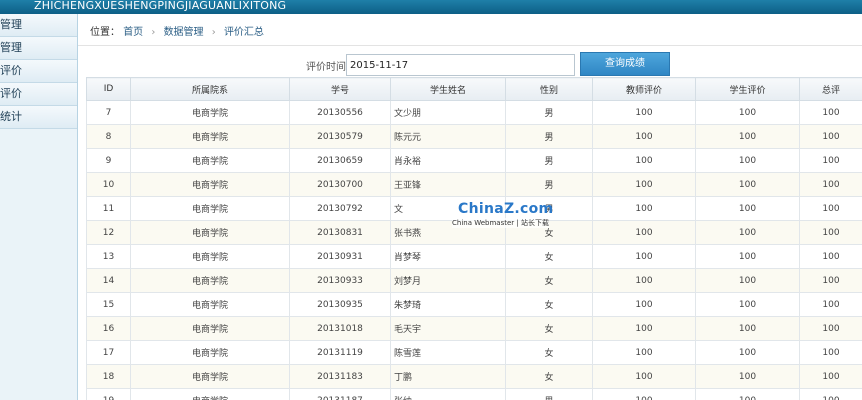 Image resolution: width=862 pixels, height=400 pixels. What do you see at coordinates (474, 136) in the screenshot?
I see `table-row: 8 电商学院 20130579 陈元元男 100 100 100` at bounding box center [474, 136].